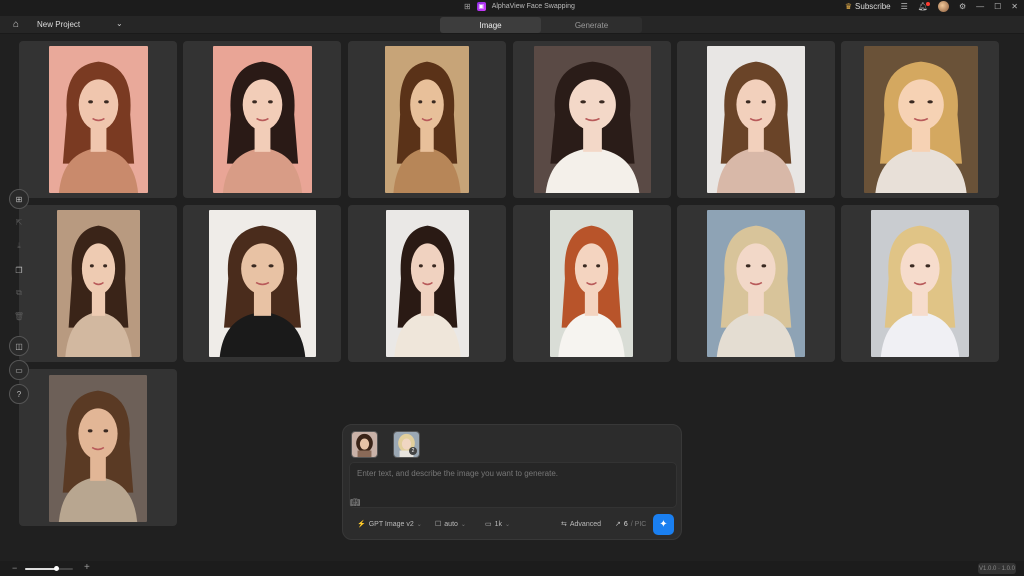 This screenshot has height=576, width=1024. Describe the element at coordinates (438, 524) in the screenshot. I see `aspect-icon: ☐` at that location.